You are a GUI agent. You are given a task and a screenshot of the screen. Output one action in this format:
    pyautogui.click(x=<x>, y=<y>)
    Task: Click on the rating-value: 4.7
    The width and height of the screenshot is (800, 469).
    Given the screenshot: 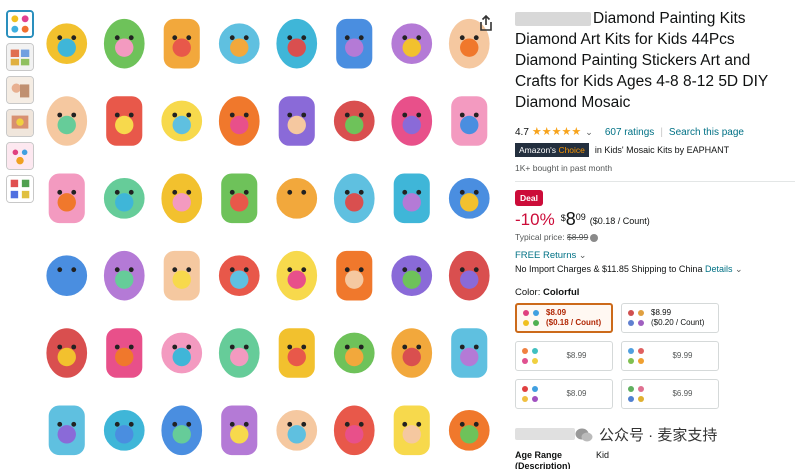 What is the action you would take?
    pyautogui.click(x=522, y=132)
    